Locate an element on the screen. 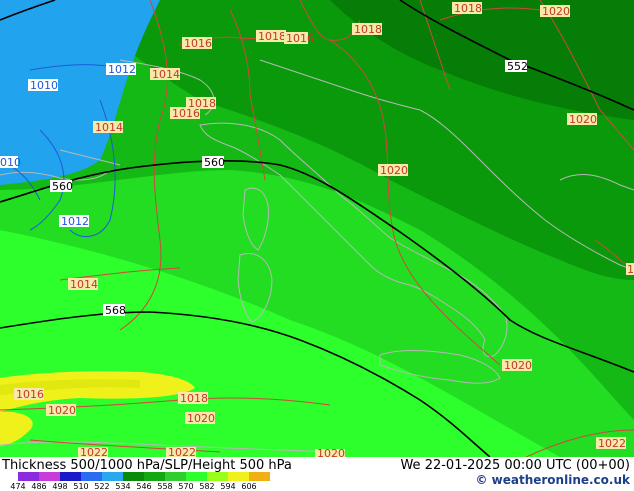 The width and height of the screenshot is (634, 491). valid-time: We 22-01-2025 00:00 UTC (00+00) is located at coordinates (515, 465).